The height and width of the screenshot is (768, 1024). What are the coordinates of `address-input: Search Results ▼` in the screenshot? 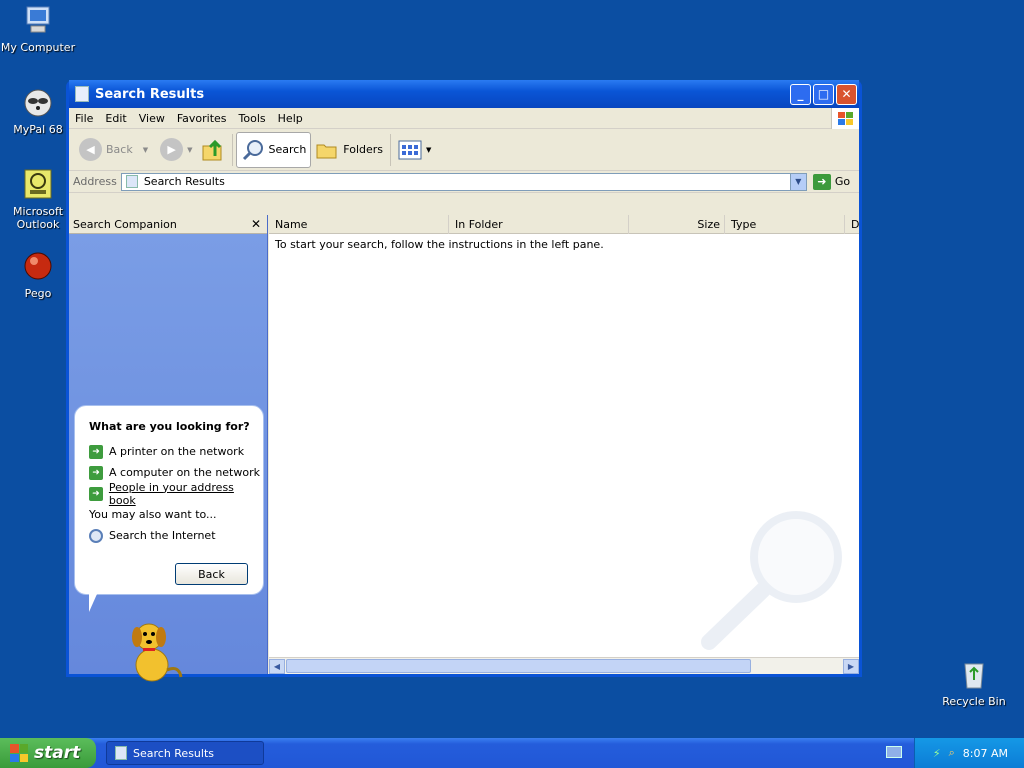 It's located at (463, 181).